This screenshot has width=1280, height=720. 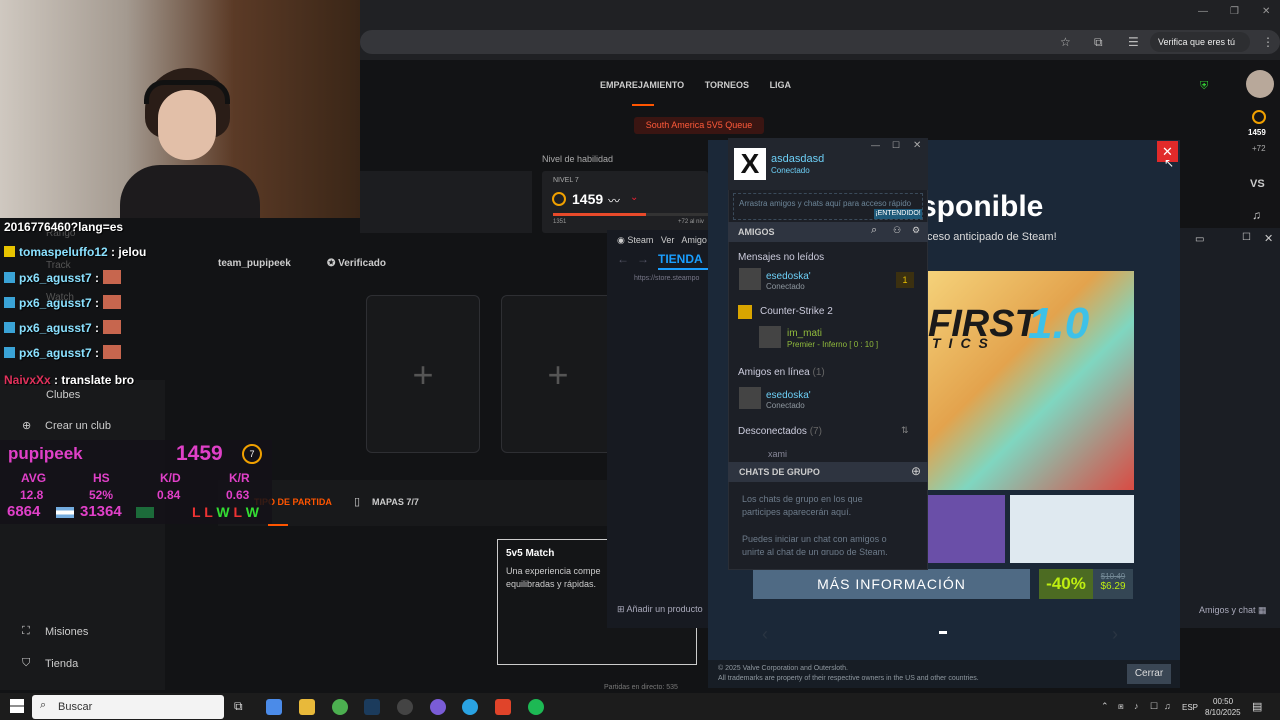 I want to click on telegram-icon, so click(x=470, y=707).